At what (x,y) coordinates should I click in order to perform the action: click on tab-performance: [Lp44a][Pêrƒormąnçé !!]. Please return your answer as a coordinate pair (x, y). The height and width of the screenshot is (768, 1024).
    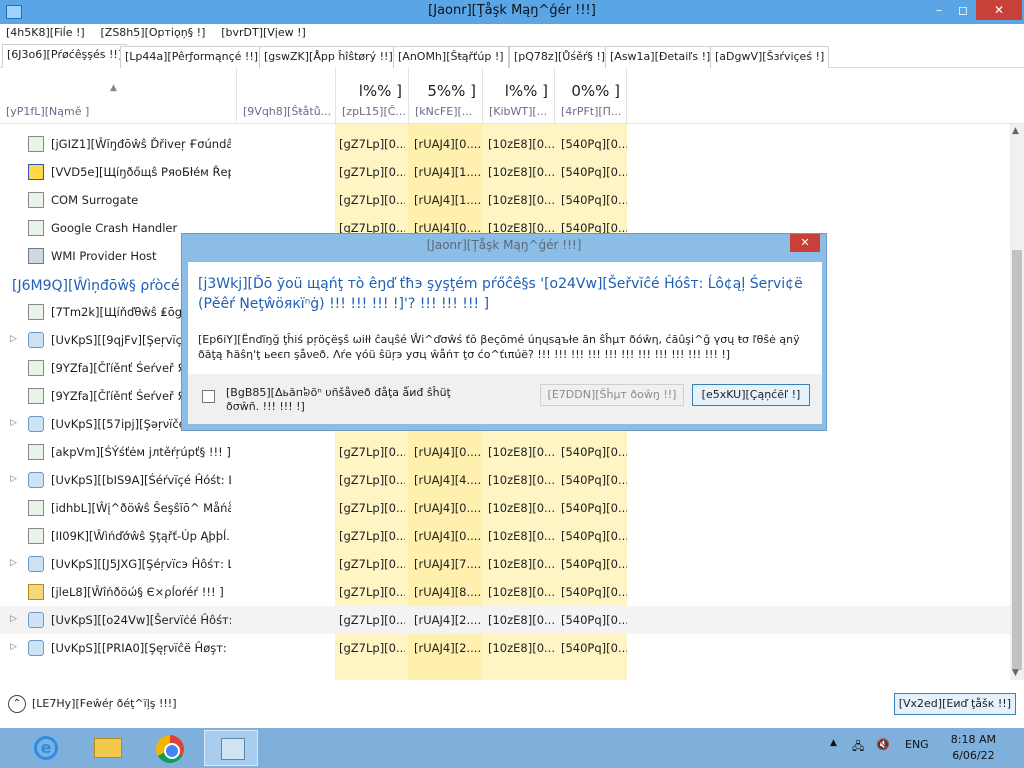
    Looking at the image, I should click on (192, 57).